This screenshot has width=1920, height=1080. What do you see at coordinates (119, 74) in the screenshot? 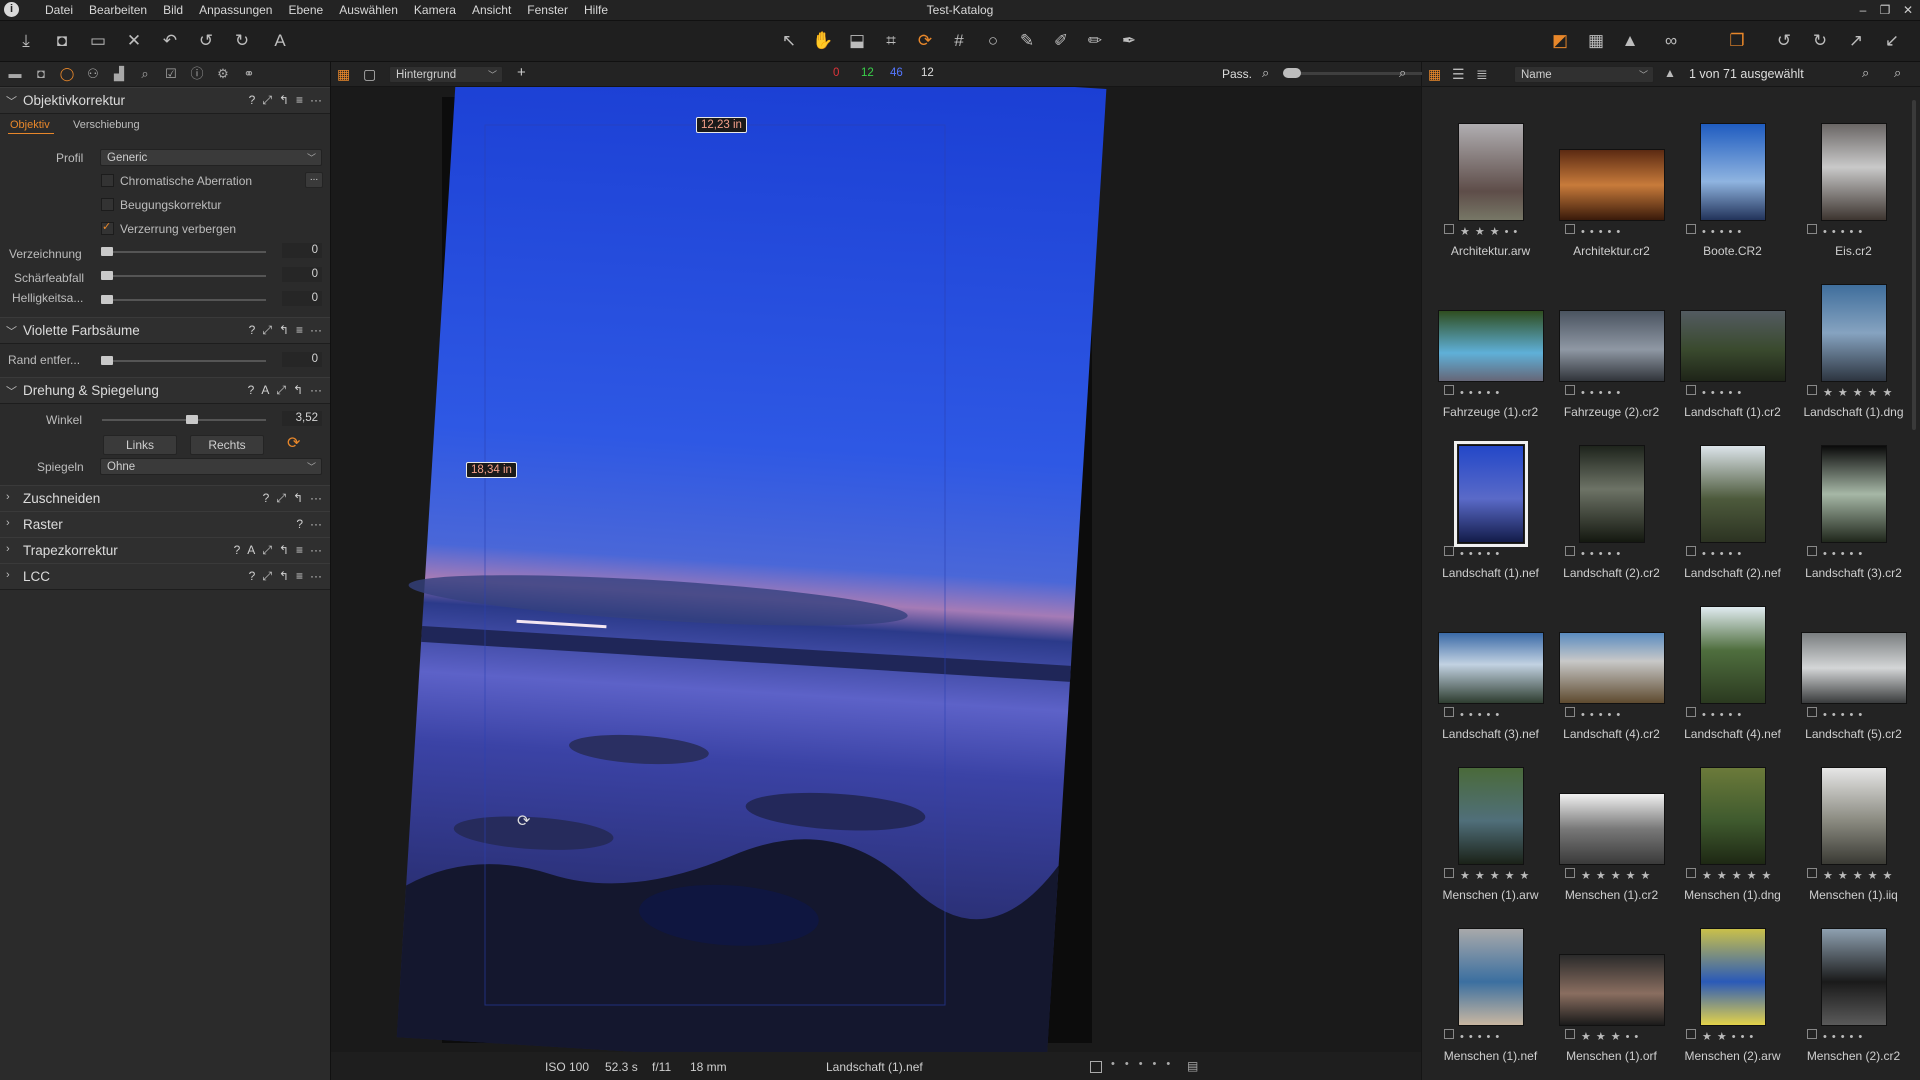
I see `exposure-tab-icon: ▟` at bounding box center [119, 74].